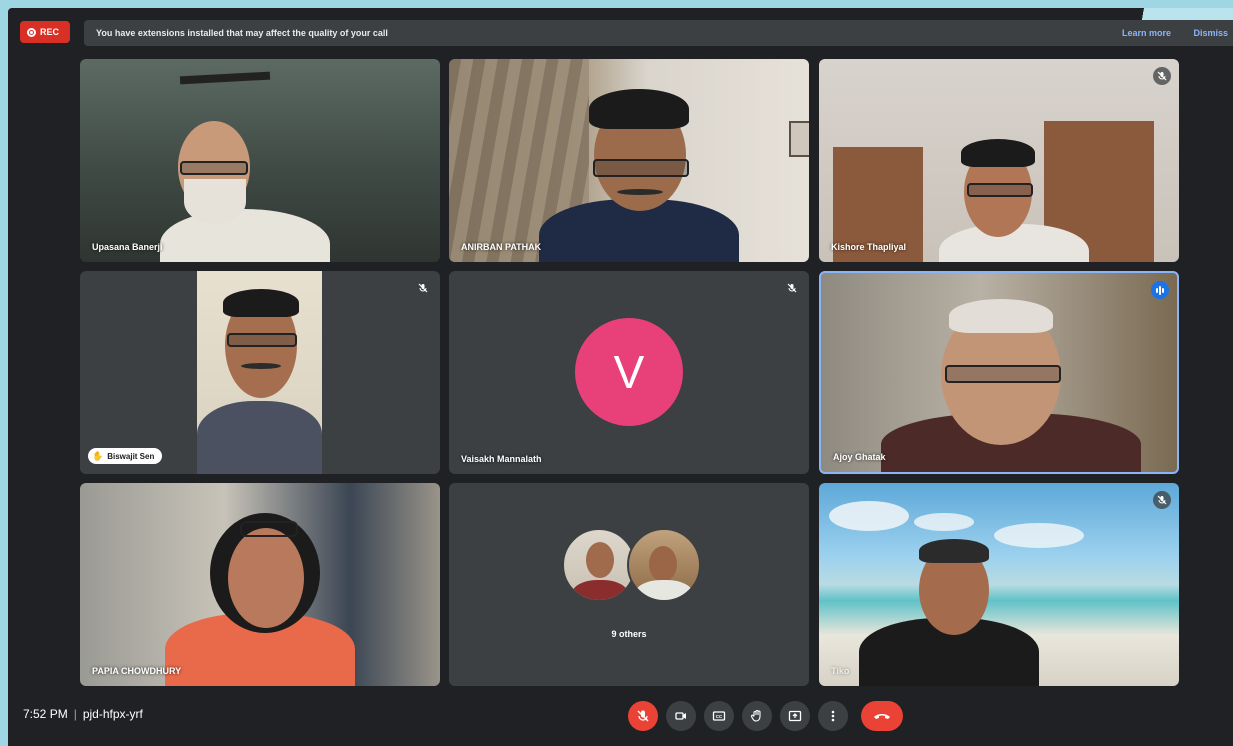  Describe the element at coordinates (98, 455) in the screenshot. I see `raise-hand-icon: ✋` at that location.